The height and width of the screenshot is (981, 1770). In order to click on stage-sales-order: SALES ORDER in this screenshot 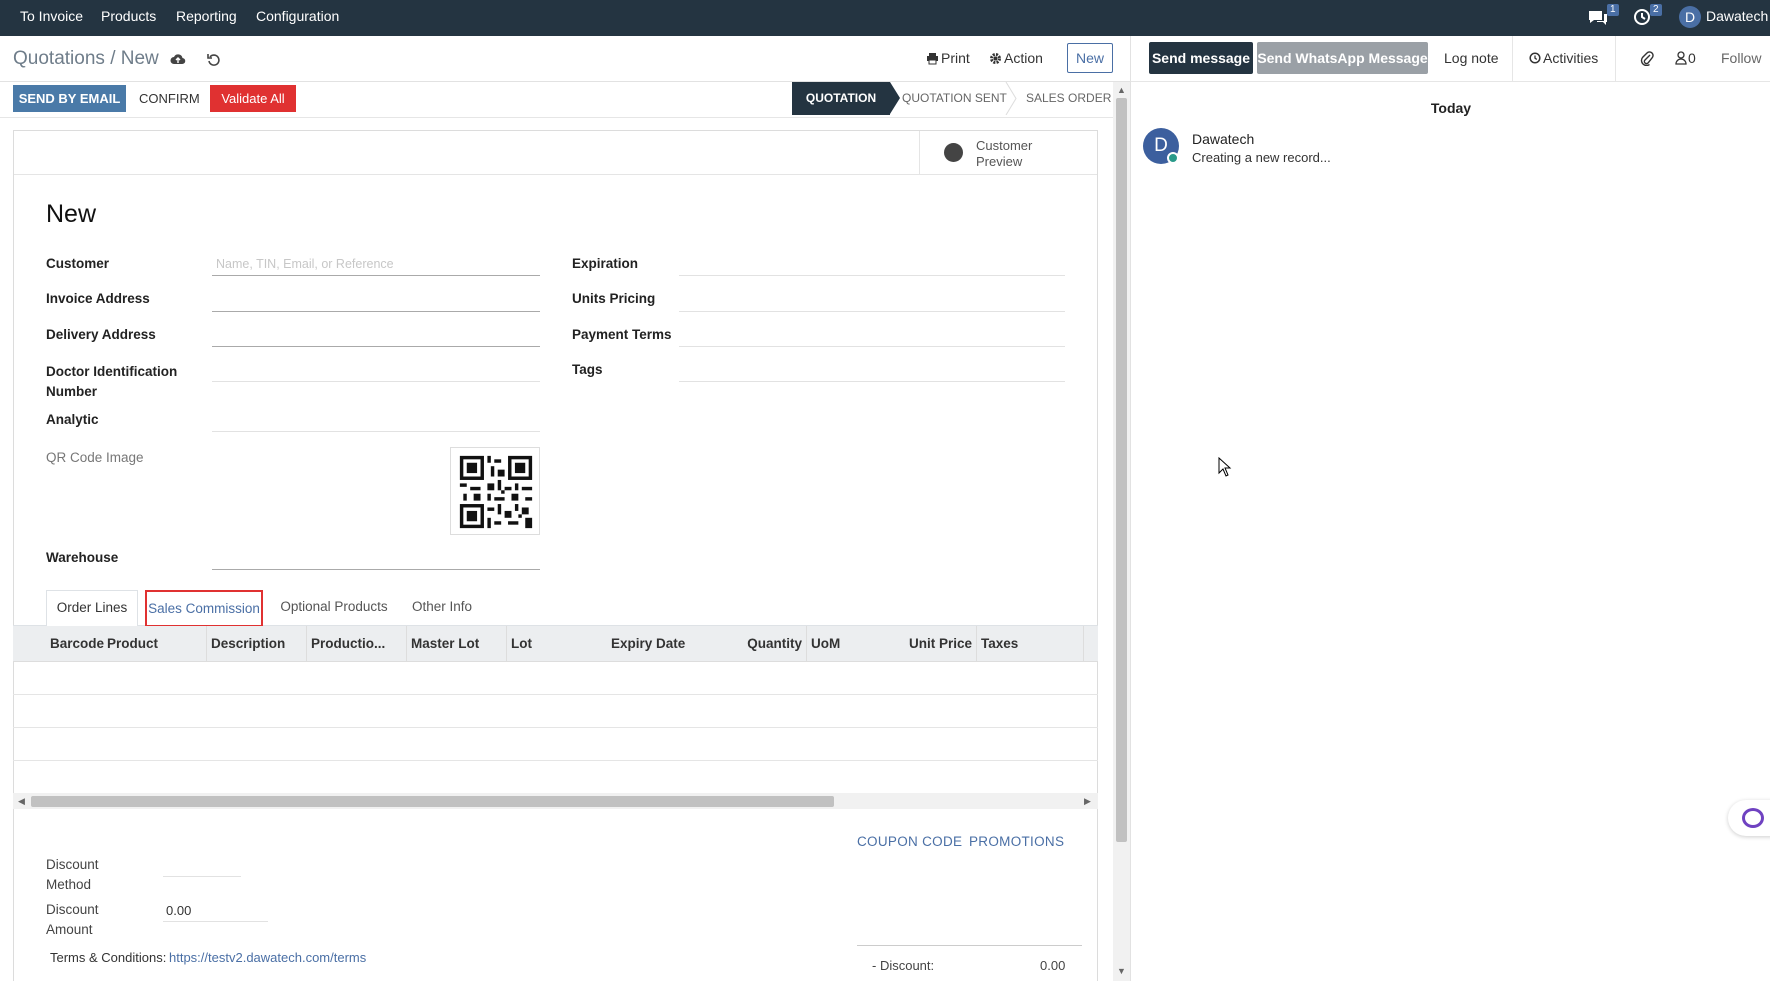, I will do `click(1068, 98)`.